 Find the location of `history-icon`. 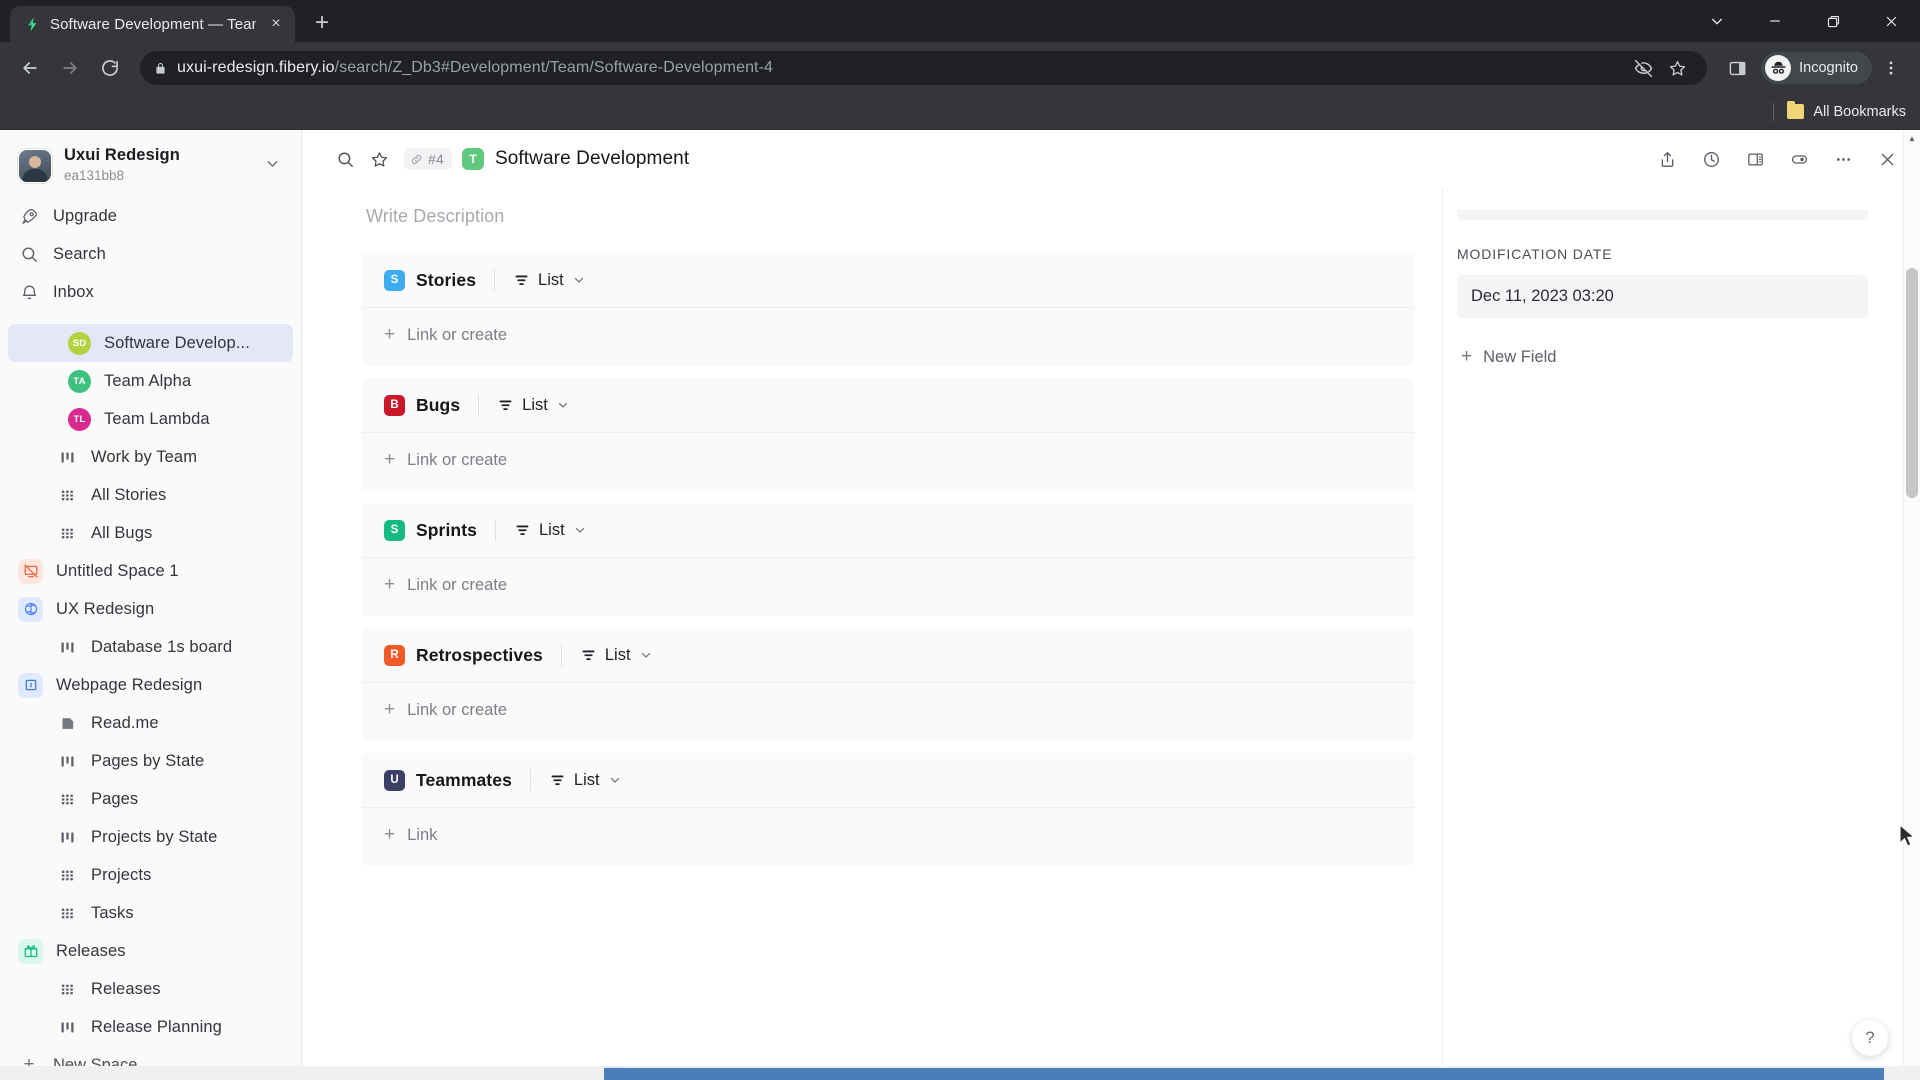

history-icon is located at coordinates (1711, 159).